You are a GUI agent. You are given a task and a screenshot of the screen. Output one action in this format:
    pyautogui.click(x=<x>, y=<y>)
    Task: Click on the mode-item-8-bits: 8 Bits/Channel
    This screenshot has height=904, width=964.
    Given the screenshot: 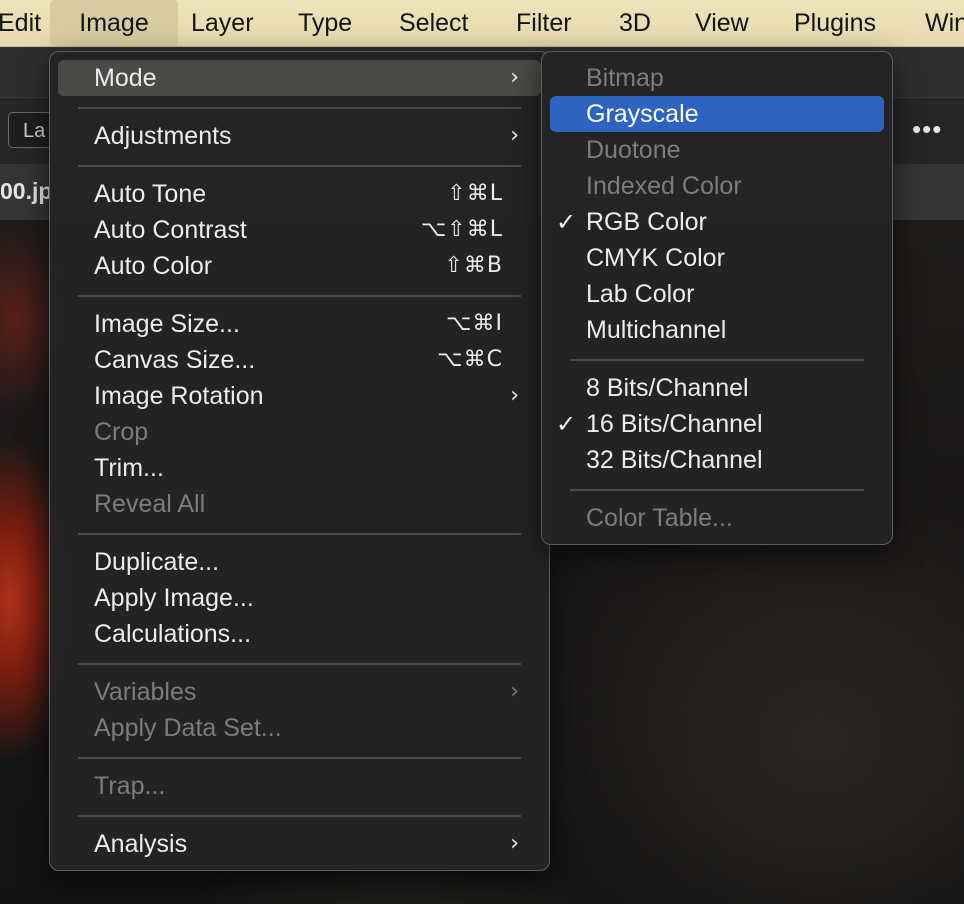 What is the action you would take?
    pyautogui.click(x=717, y=388)
    